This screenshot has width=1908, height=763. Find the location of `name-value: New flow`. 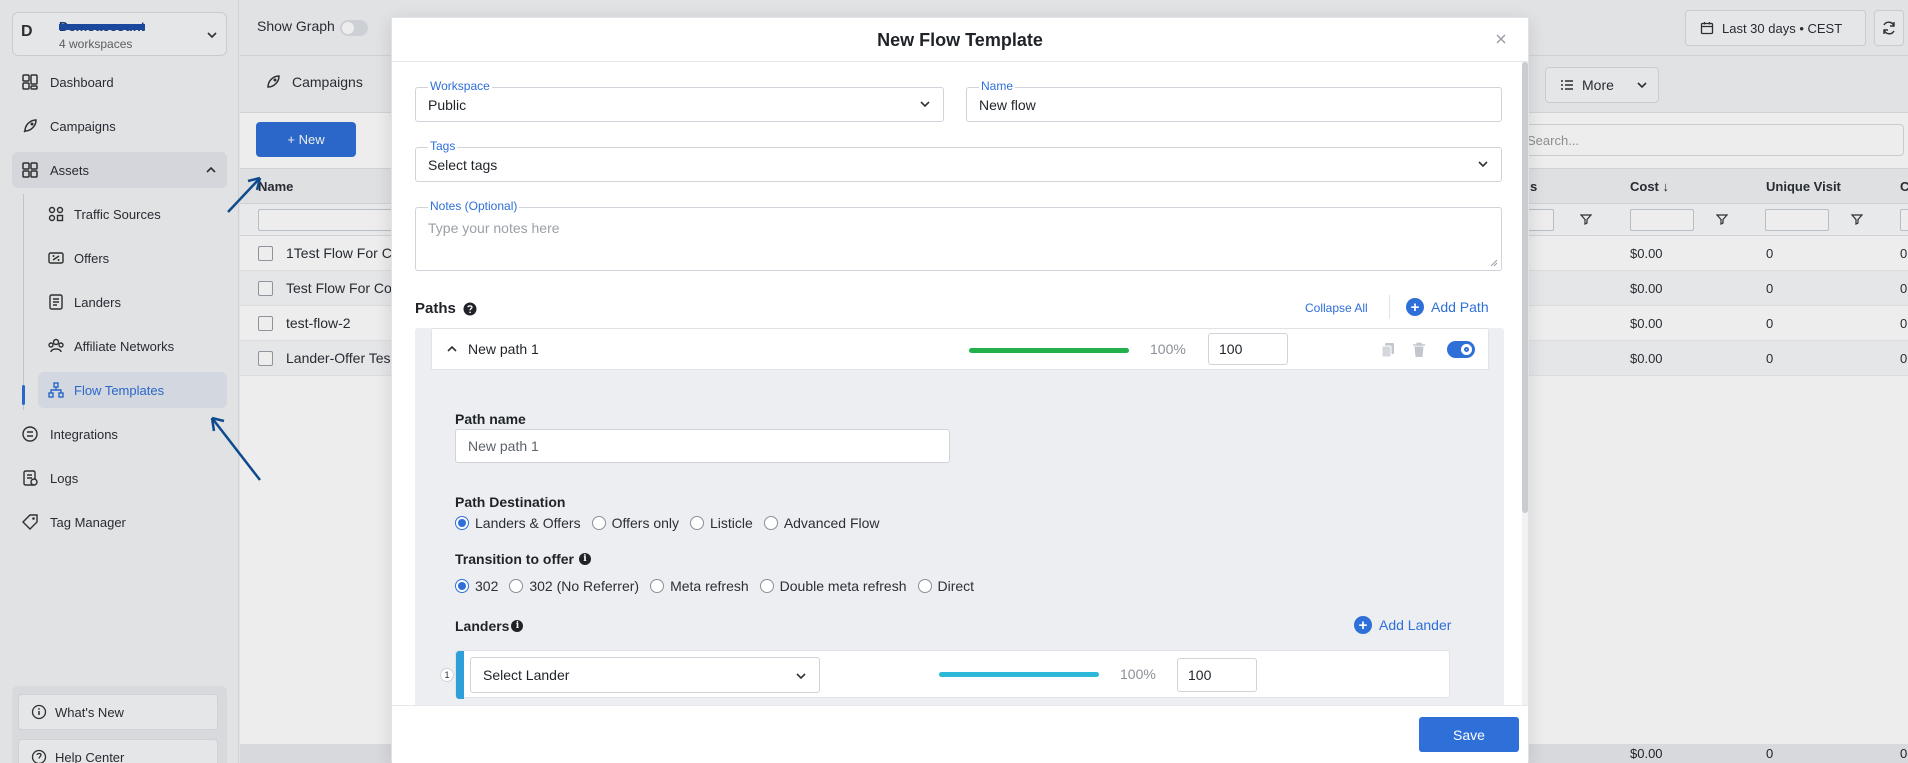

name-value: New flow is located at coordinates (1007, 105).